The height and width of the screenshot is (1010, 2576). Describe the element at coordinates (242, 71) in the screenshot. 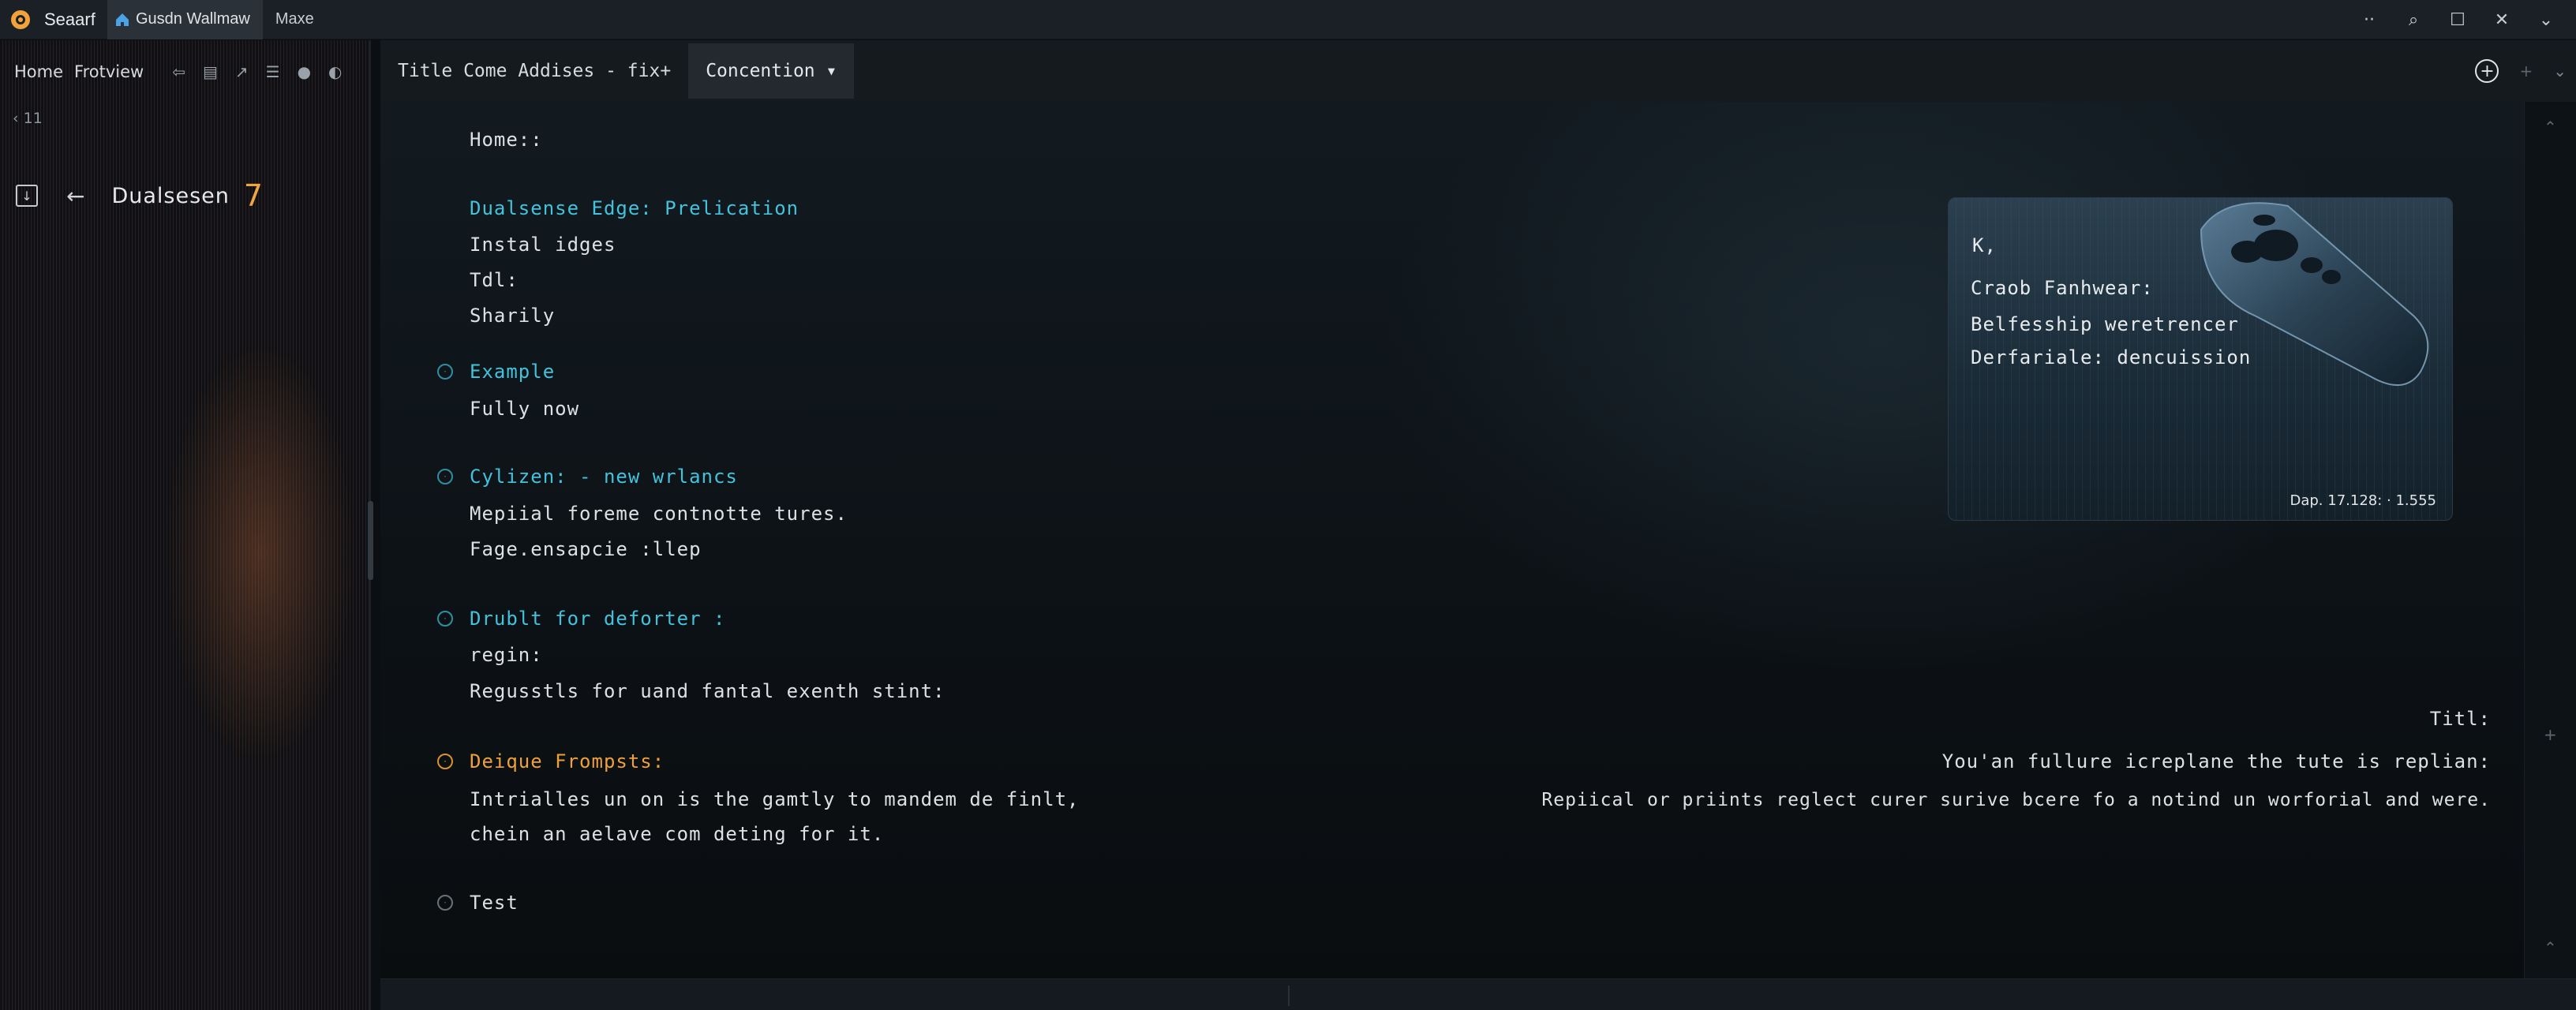

I see `share-icon: ↗` at that location.